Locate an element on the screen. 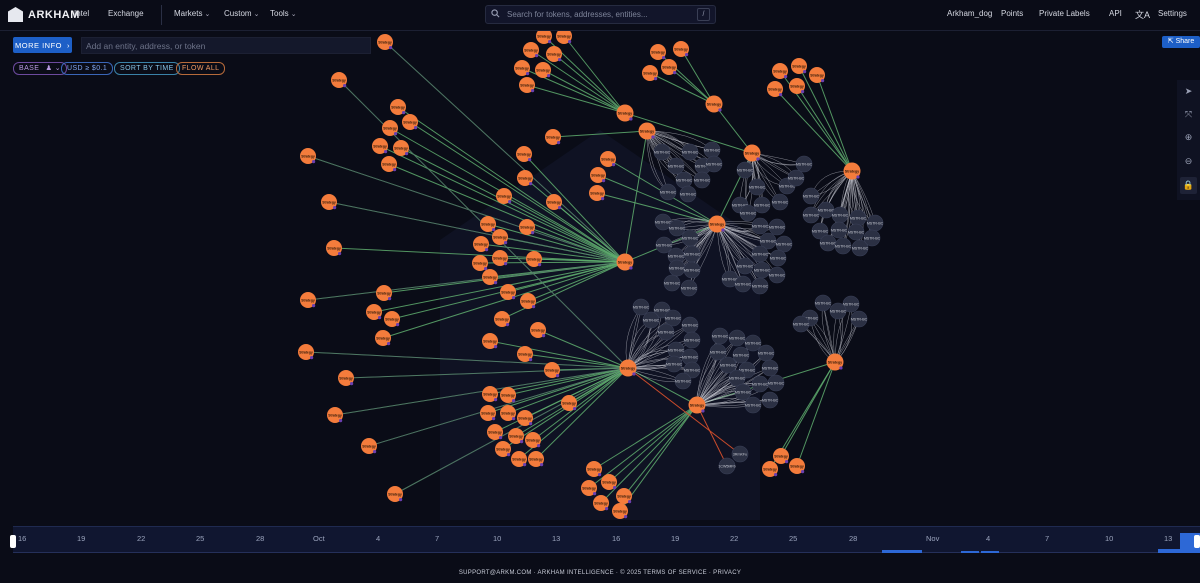 This screenshot has width=1200, height=583. nav-points: Points is located at coordinates (1012, 13).